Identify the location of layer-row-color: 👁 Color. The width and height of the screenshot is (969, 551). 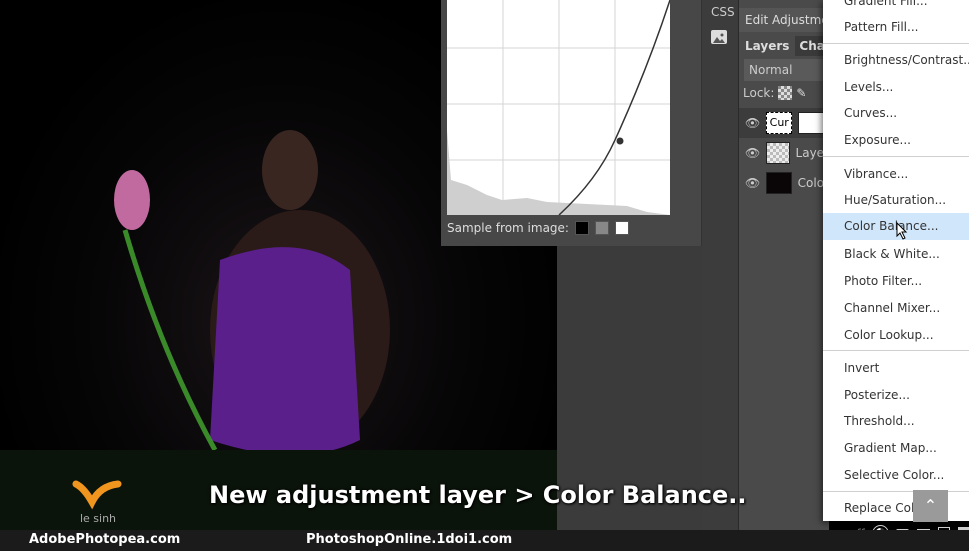
(784, 183).